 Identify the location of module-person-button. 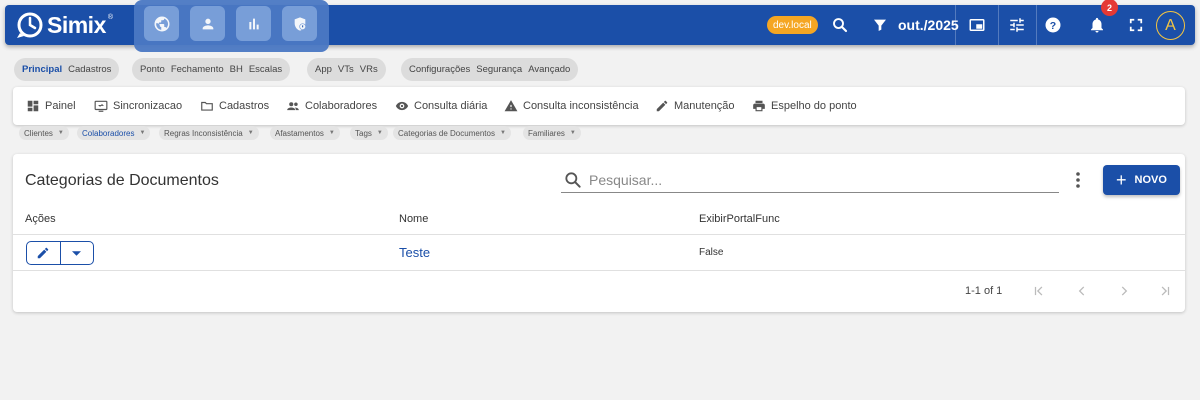
(207, 23).